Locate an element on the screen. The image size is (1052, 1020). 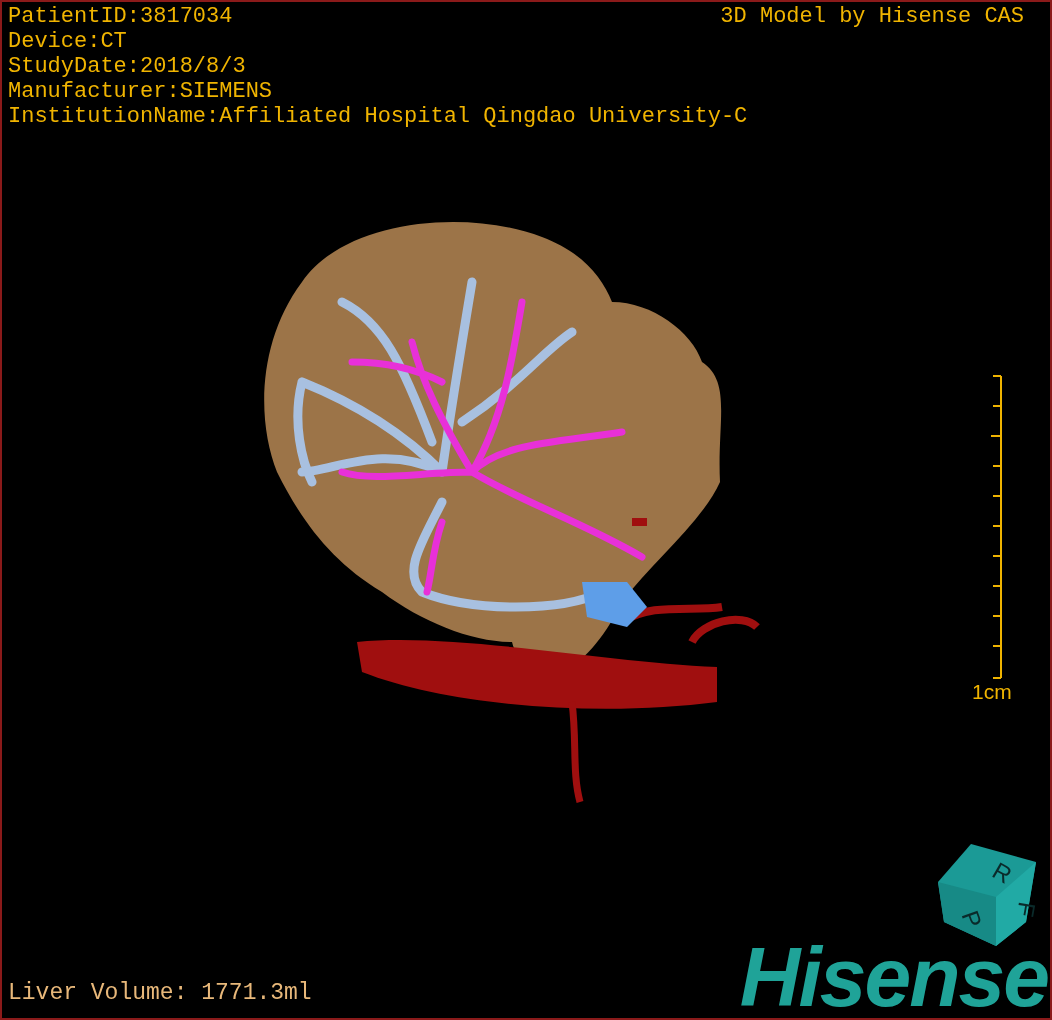
liver-volume: Liver Volume: 1771.3ml is located at coordinates (160, 993).